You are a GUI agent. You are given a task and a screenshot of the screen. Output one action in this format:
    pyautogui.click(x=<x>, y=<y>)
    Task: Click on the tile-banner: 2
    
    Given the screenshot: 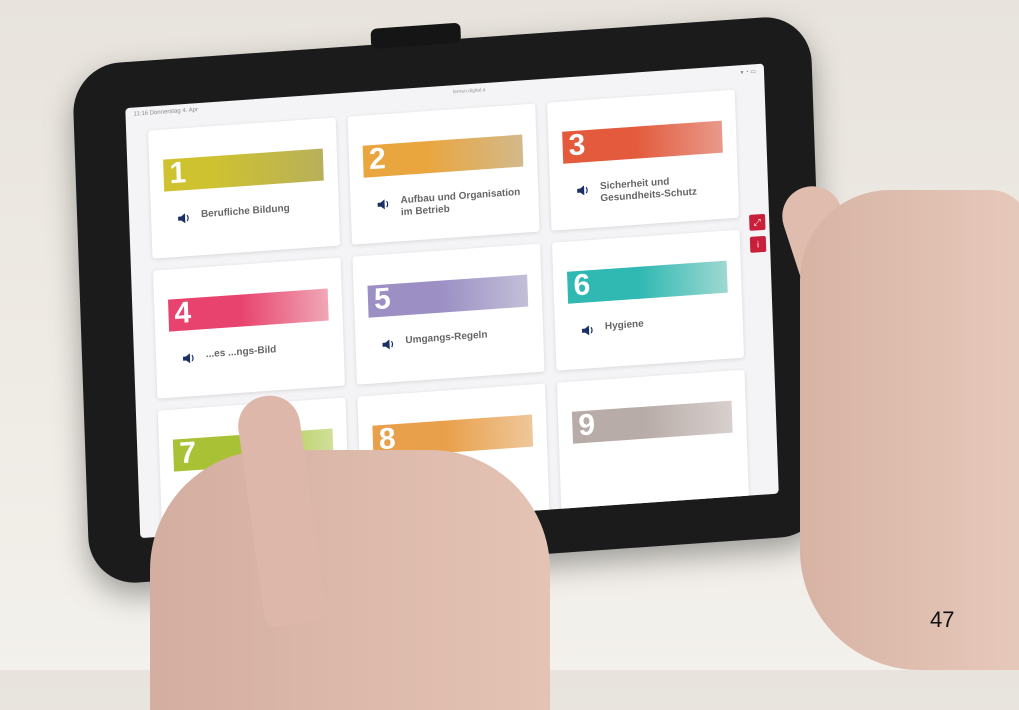 What is the action you would take?
    pyautogui.click(x=443, y=156)
    